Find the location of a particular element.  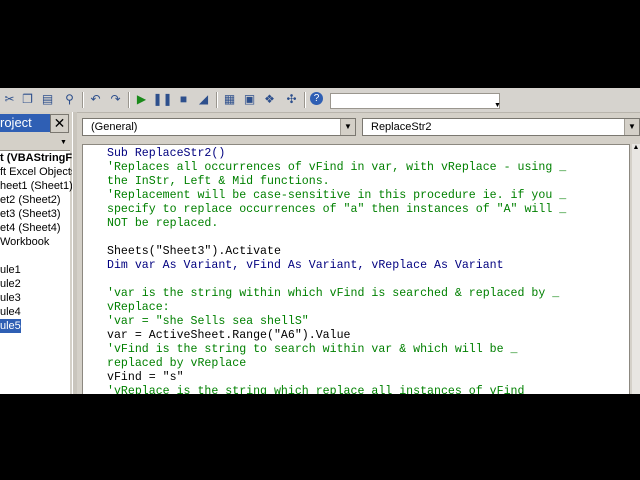

tree-node-module2: ule2 is located at coordinates (10, 284).